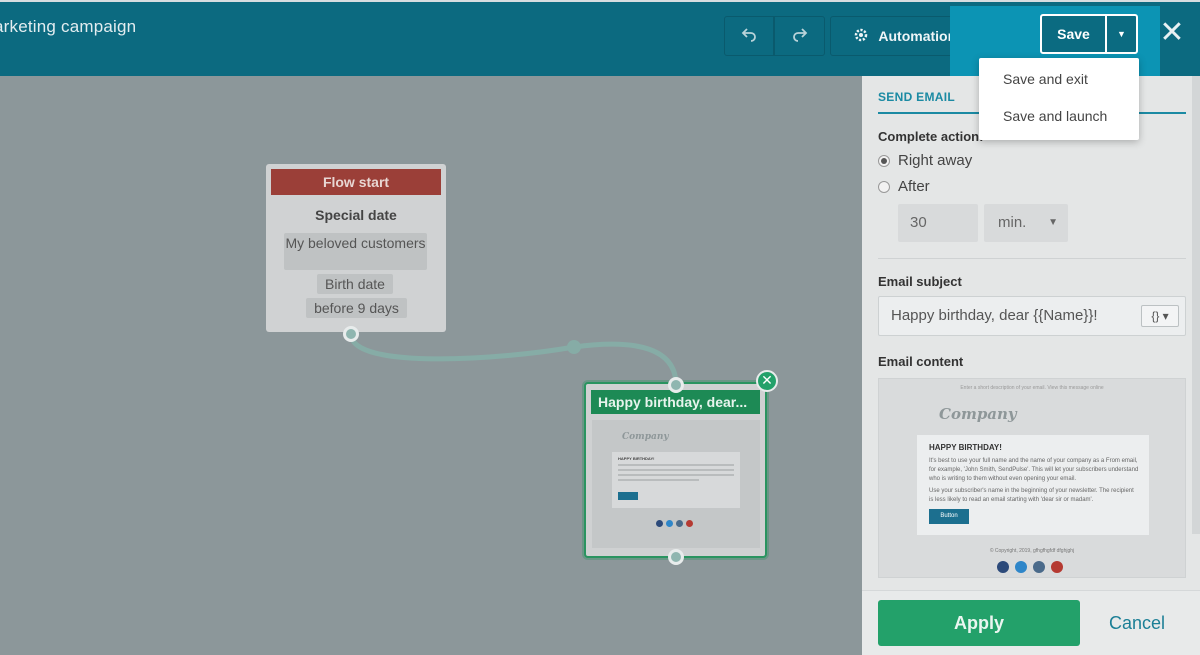 The image size is (1200, 655). Describe the element at coordinates (1057, 567) in the screenshot. I see `youtube-icon` at that location.